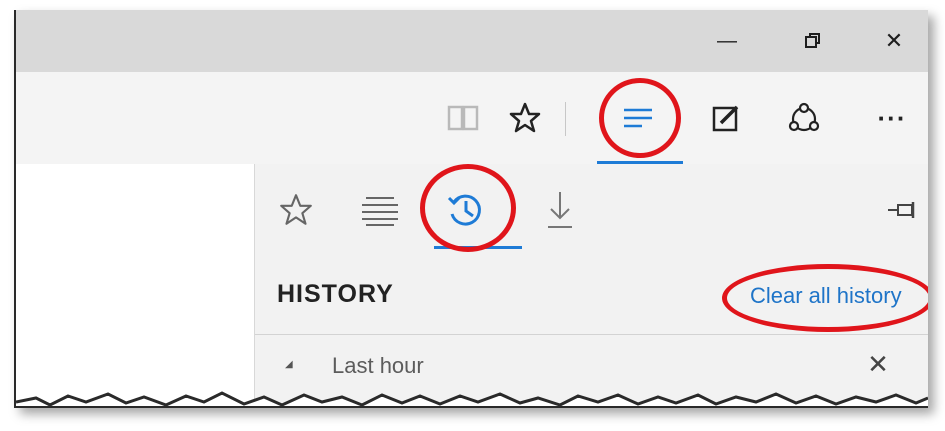  I want to click on torn-paper-edge, so click(472, 398).